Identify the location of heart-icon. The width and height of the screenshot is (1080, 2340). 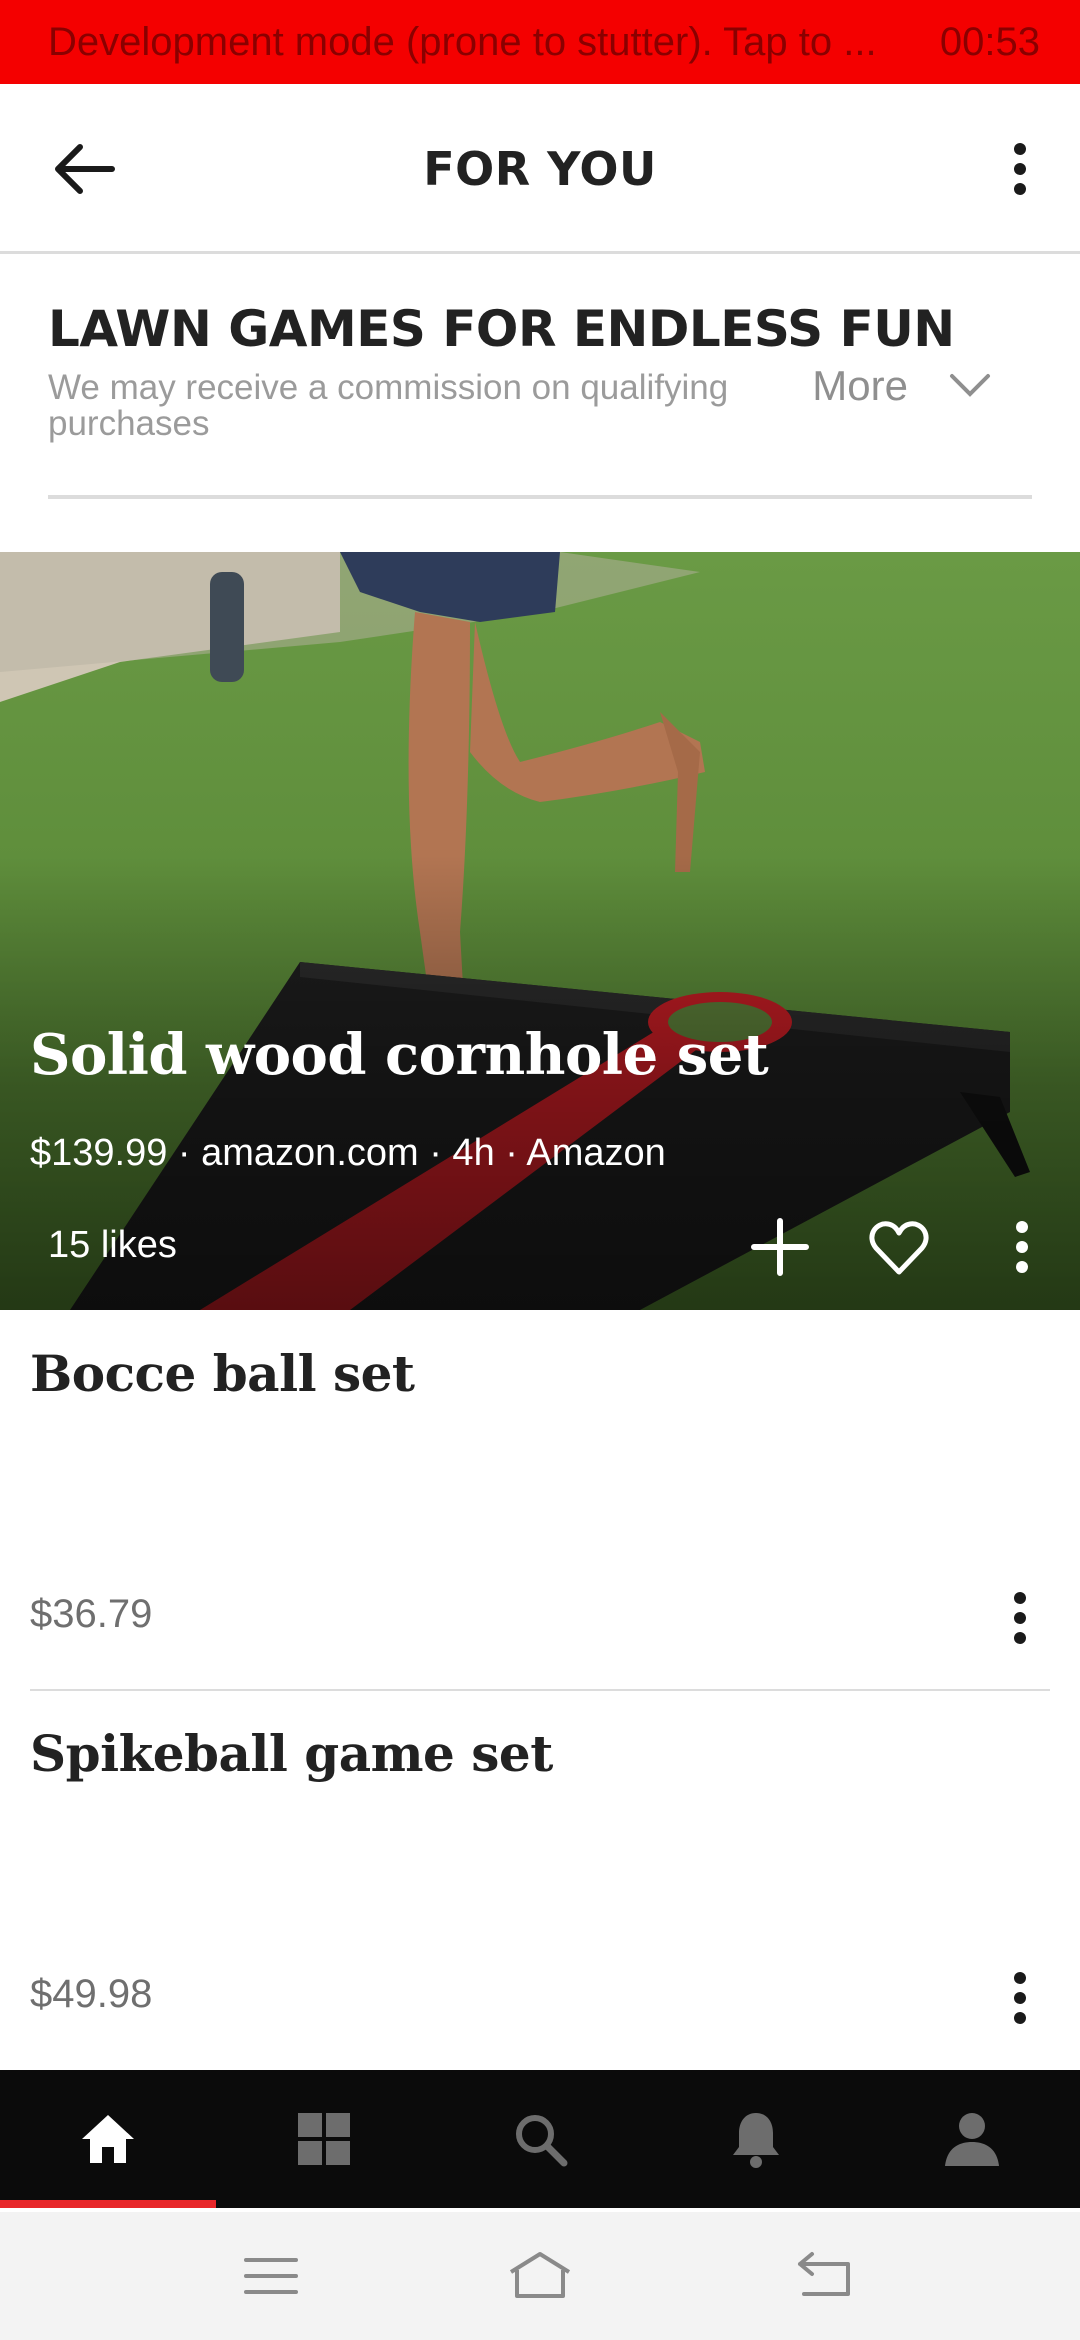
(899, 1248).